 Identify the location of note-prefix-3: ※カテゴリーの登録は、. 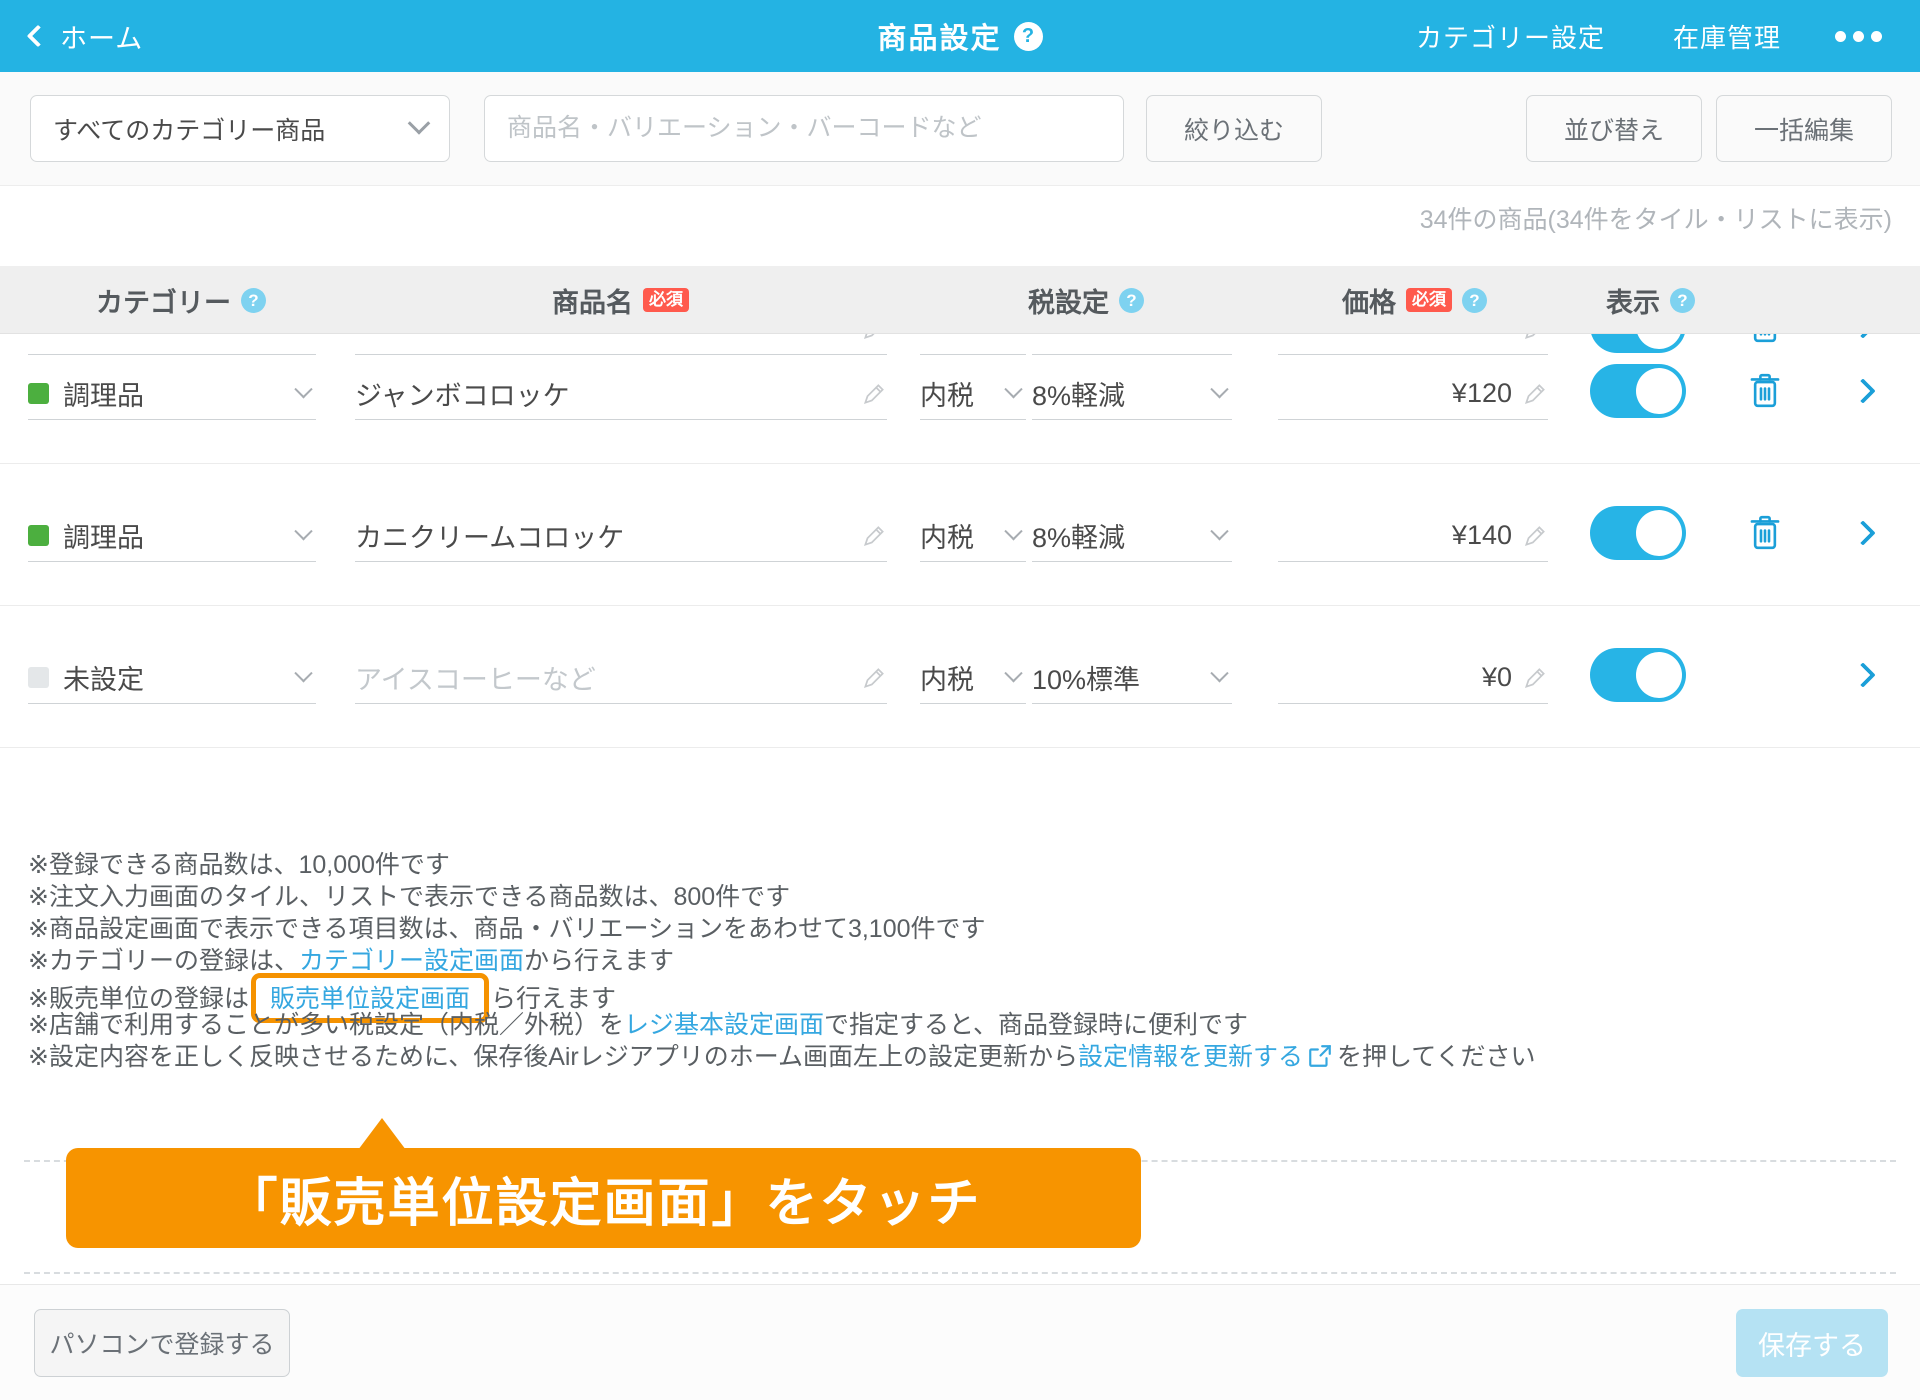
(163, 961).